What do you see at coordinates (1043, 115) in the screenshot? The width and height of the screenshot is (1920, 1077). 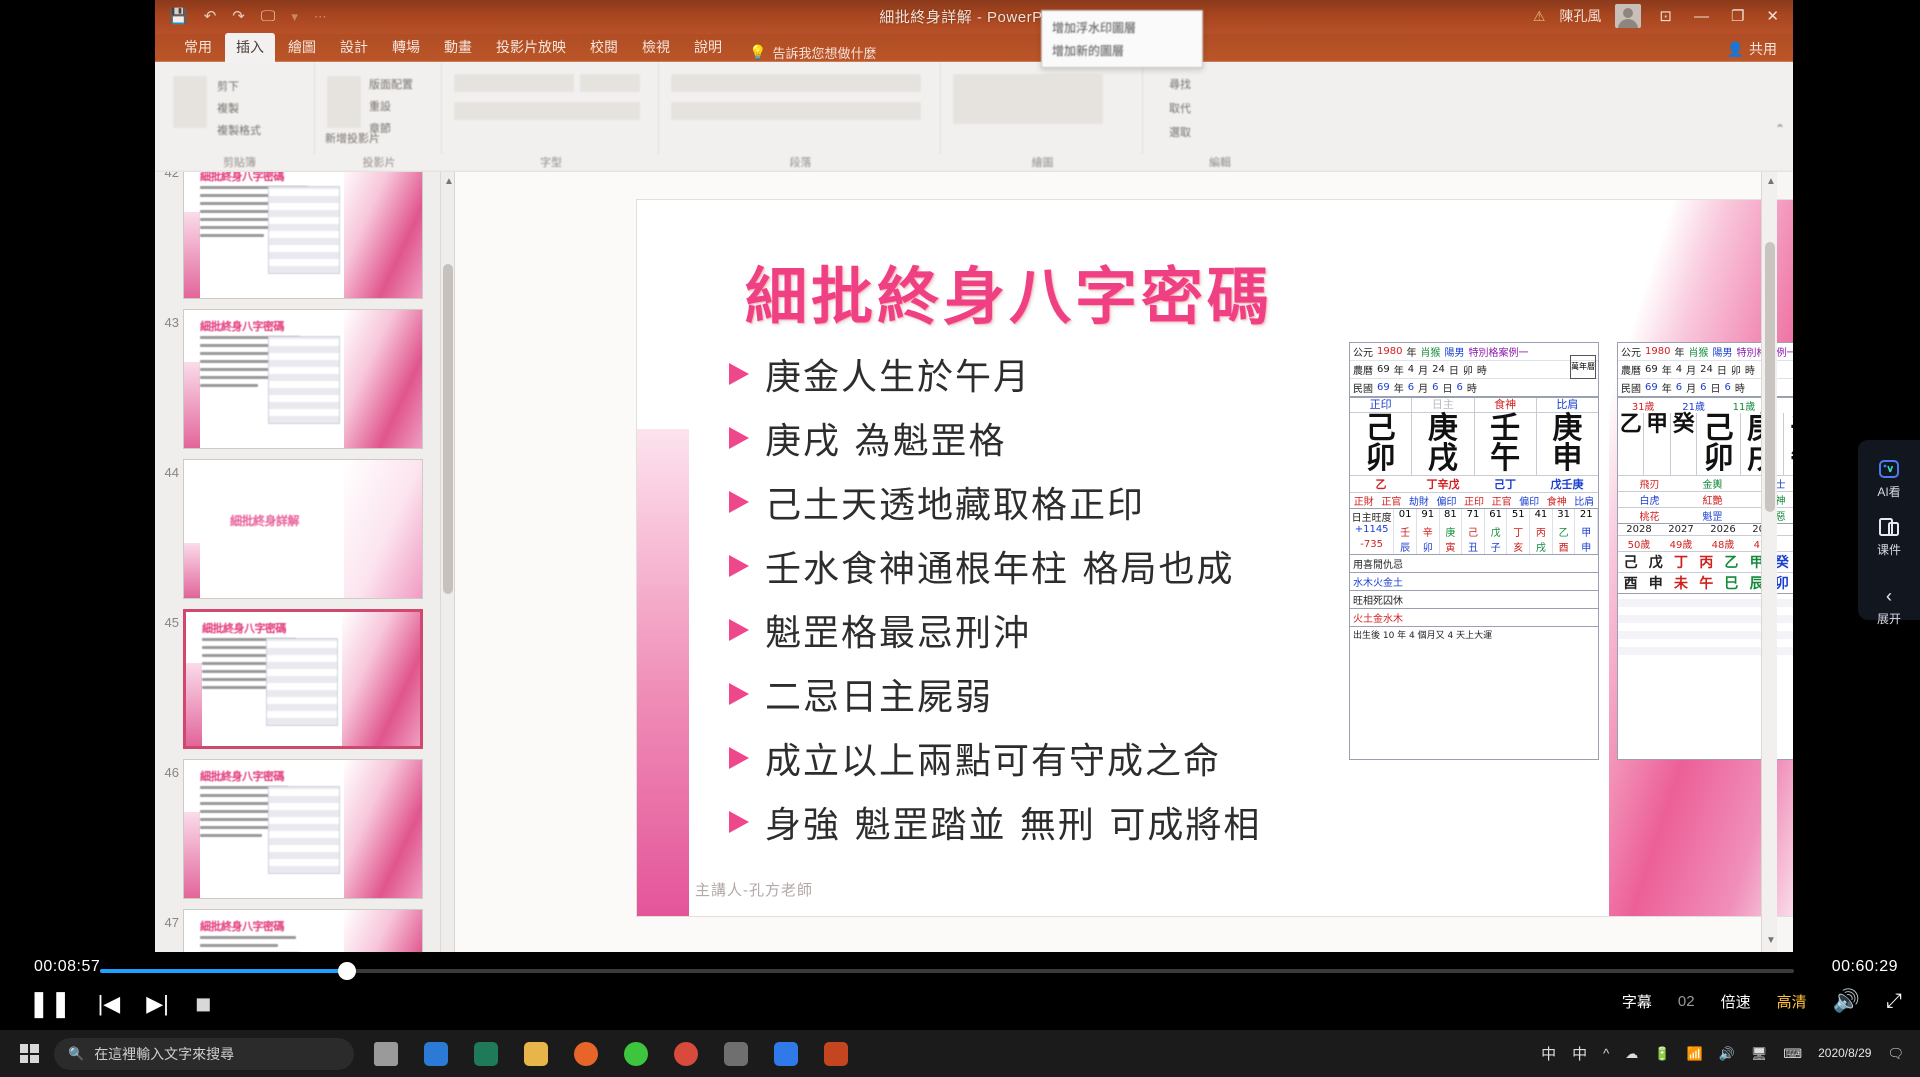 I see `ribbon-group-drawing: 繪圖` at bounding box center [1043, 115].